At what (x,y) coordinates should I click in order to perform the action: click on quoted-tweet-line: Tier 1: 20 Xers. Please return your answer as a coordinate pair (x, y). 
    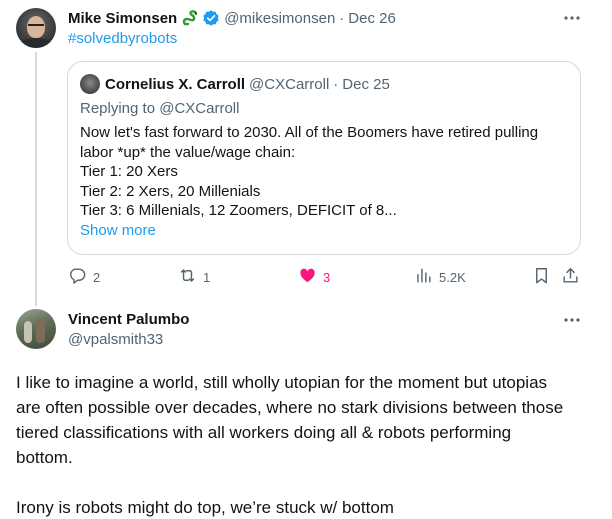
    Looking at the image, I should click on (129, 171).